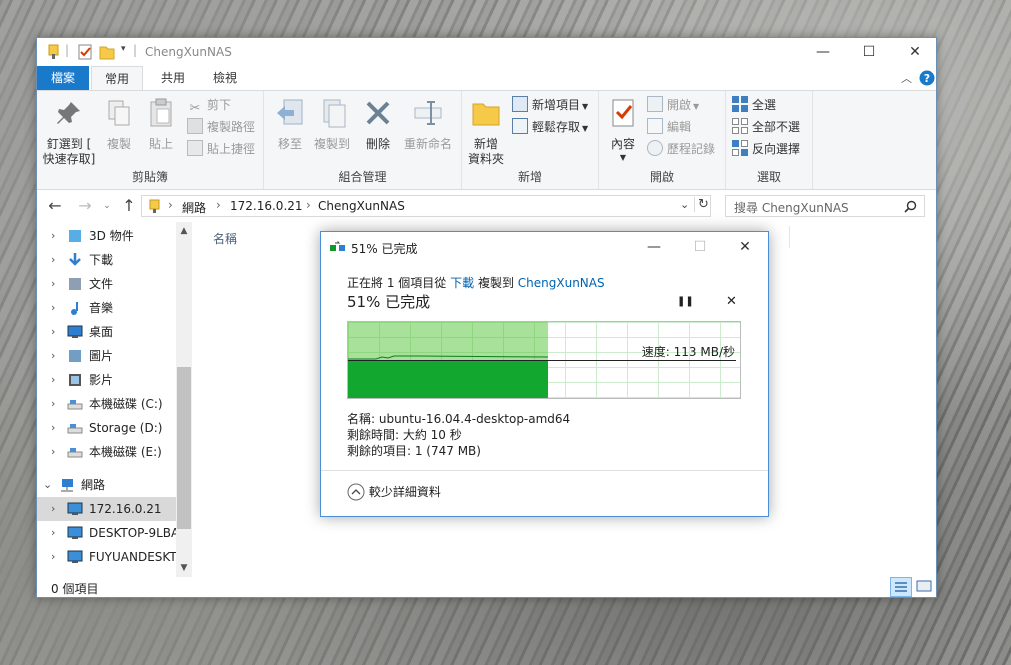 Image resolution: width=1011 pixels, height=665 pixels. Describe the element at coordinates (107, 52) in the screenshot. I see `new-folder-quick-icon` at that location.